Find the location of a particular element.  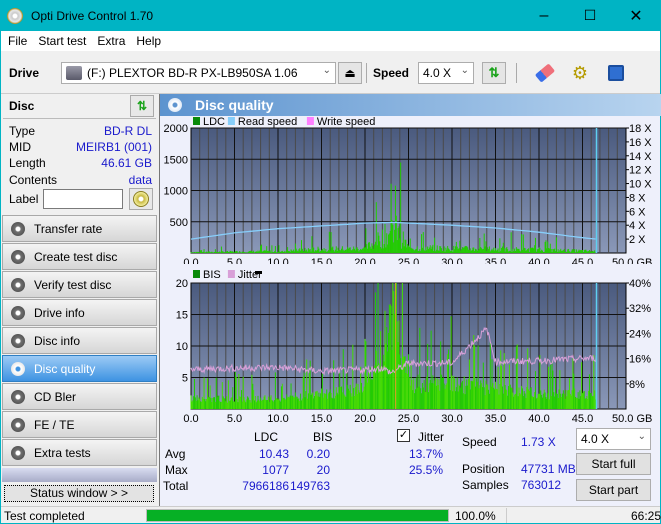

y-tick-label: 5 is located at coordinates (185, 379).